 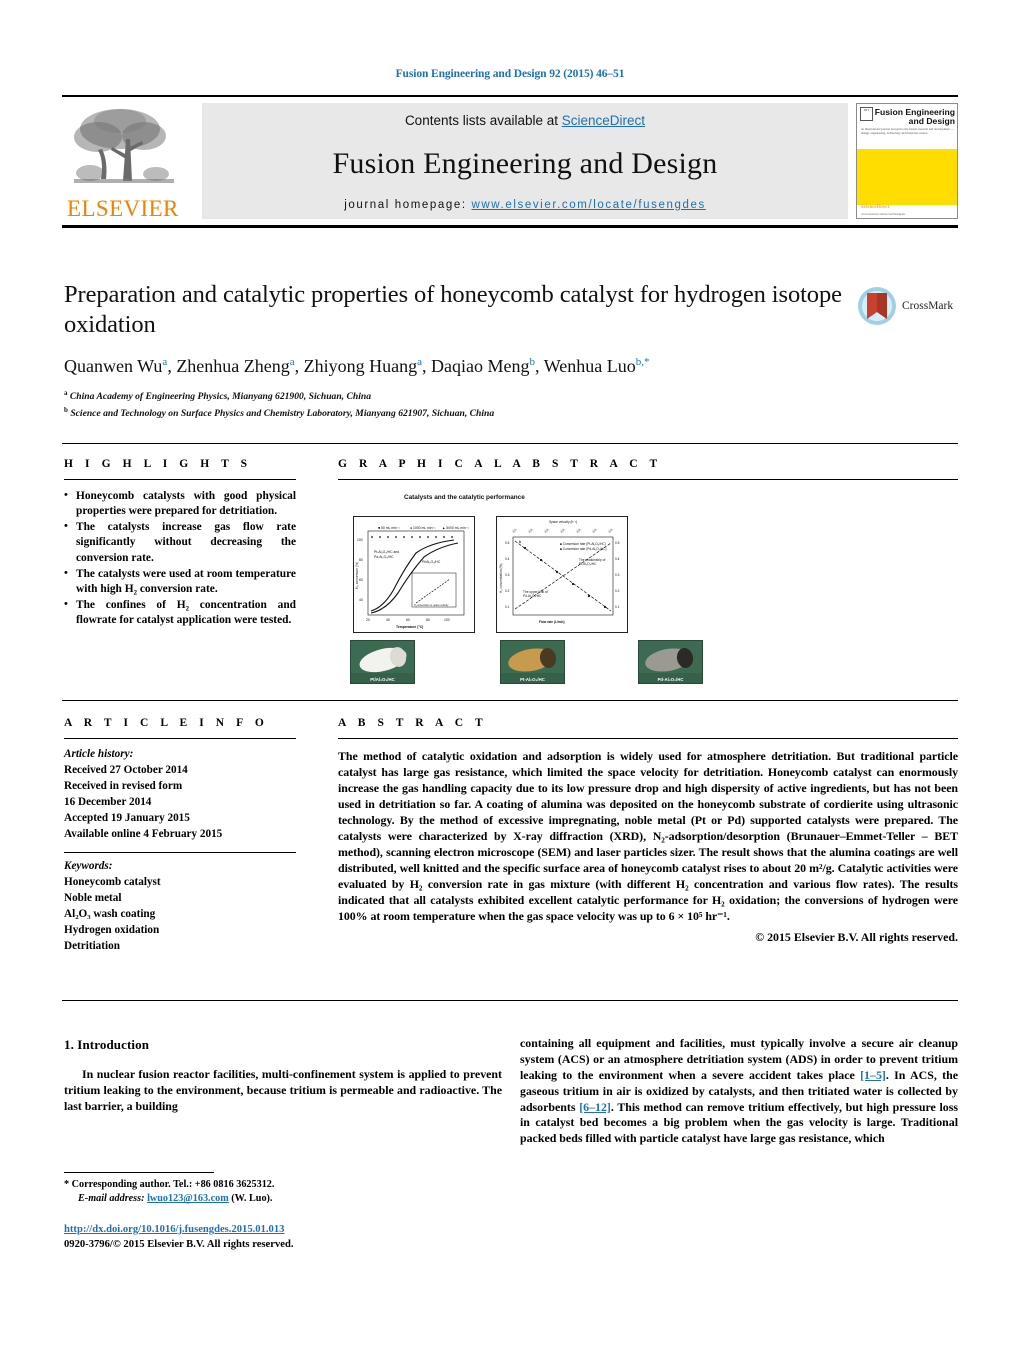 What do you see at coordinates (382, 679) in the screenshot?
I see `catalyst-photo-1-caption: Pt/Al₂O₃/HC` at bounding box center [382, 679].